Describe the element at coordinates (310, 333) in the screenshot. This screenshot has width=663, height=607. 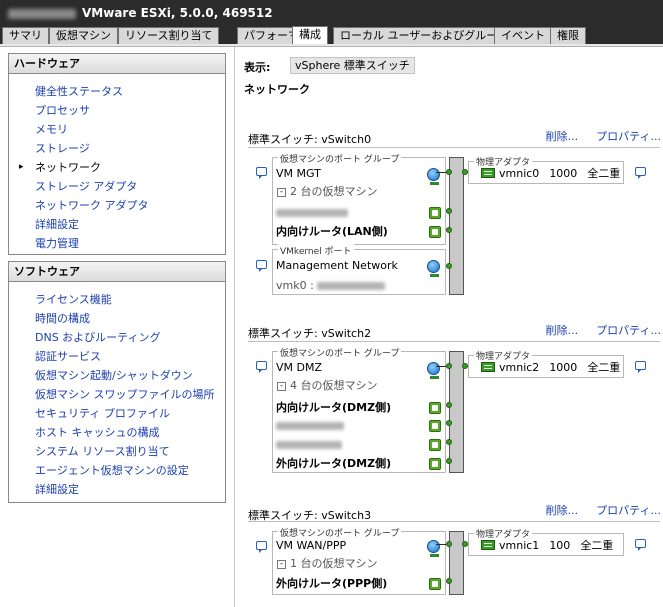
I see `vswitch2-title: 標準スイッチ: vSwitch2` at that location.